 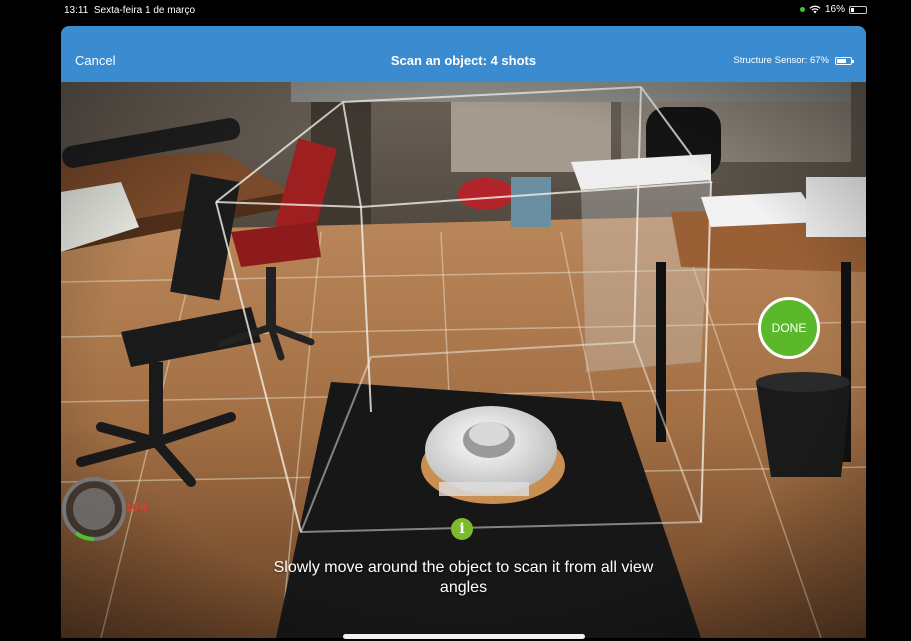 What do you see at coordinates (858, 9) in the screenshot?
I see `battery-icon` at bounding box center [858, 9].